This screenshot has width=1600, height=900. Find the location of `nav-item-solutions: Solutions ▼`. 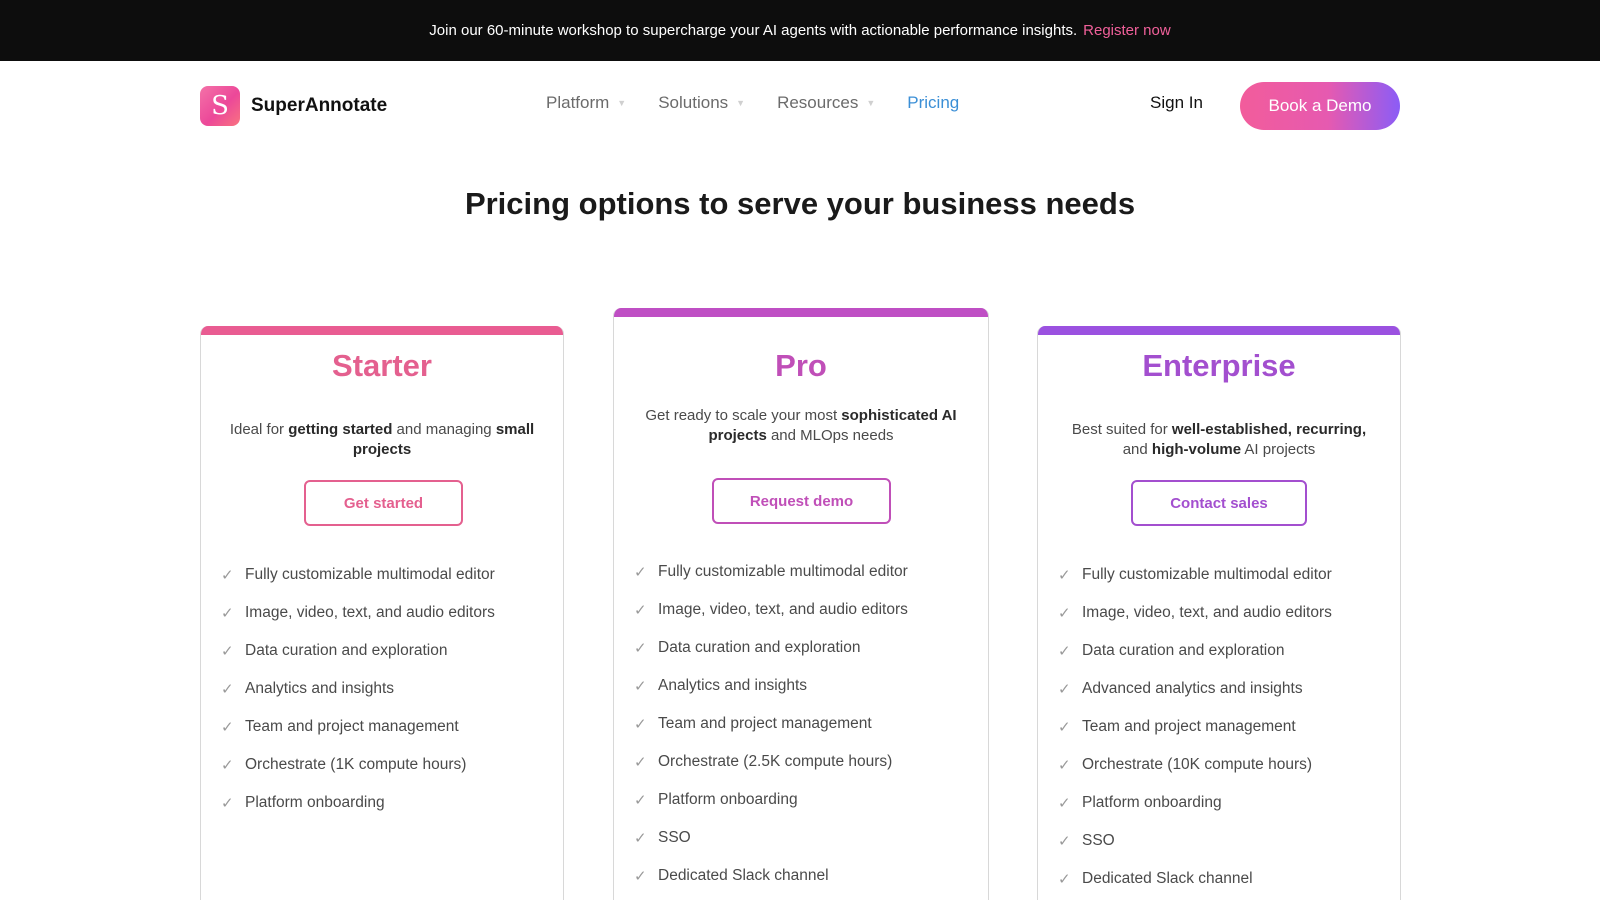

nav-item-solutions: Solutions ▼ is located at coordinates (701, 103).